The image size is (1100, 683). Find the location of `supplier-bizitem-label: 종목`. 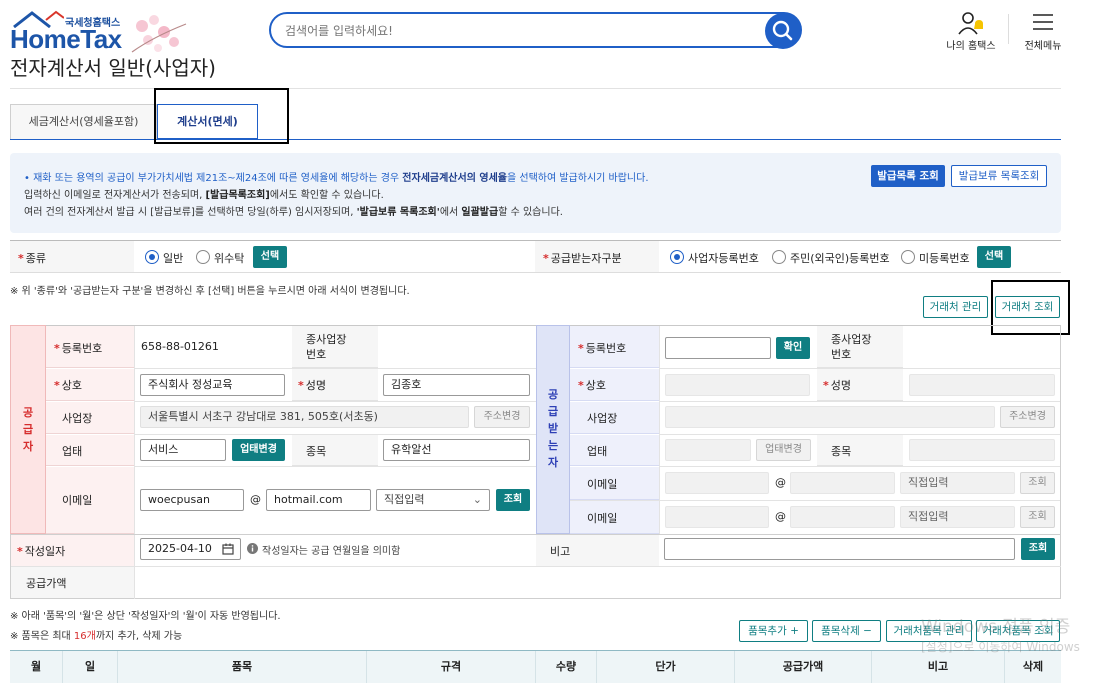

supplier-bizitem-label: 종목 is located at coordinates (316, 451).